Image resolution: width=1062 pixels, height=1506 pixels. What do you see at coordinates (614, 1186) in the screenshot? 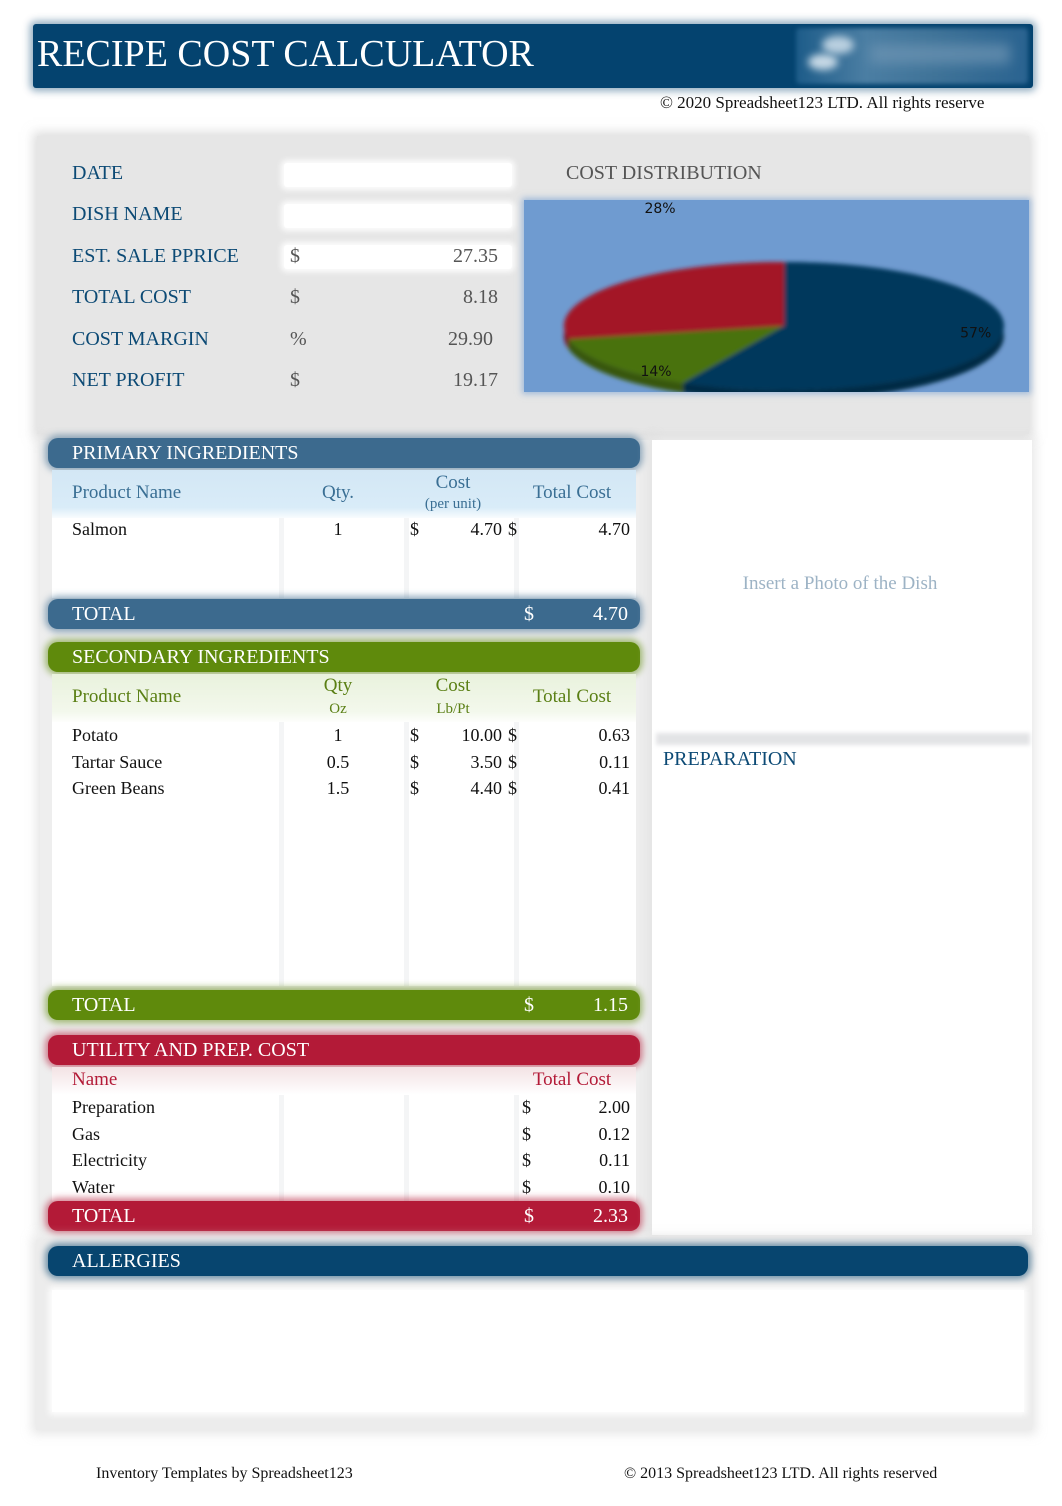
I see `total-cost-cell: 0.10` at bounding box center [614, 1186].